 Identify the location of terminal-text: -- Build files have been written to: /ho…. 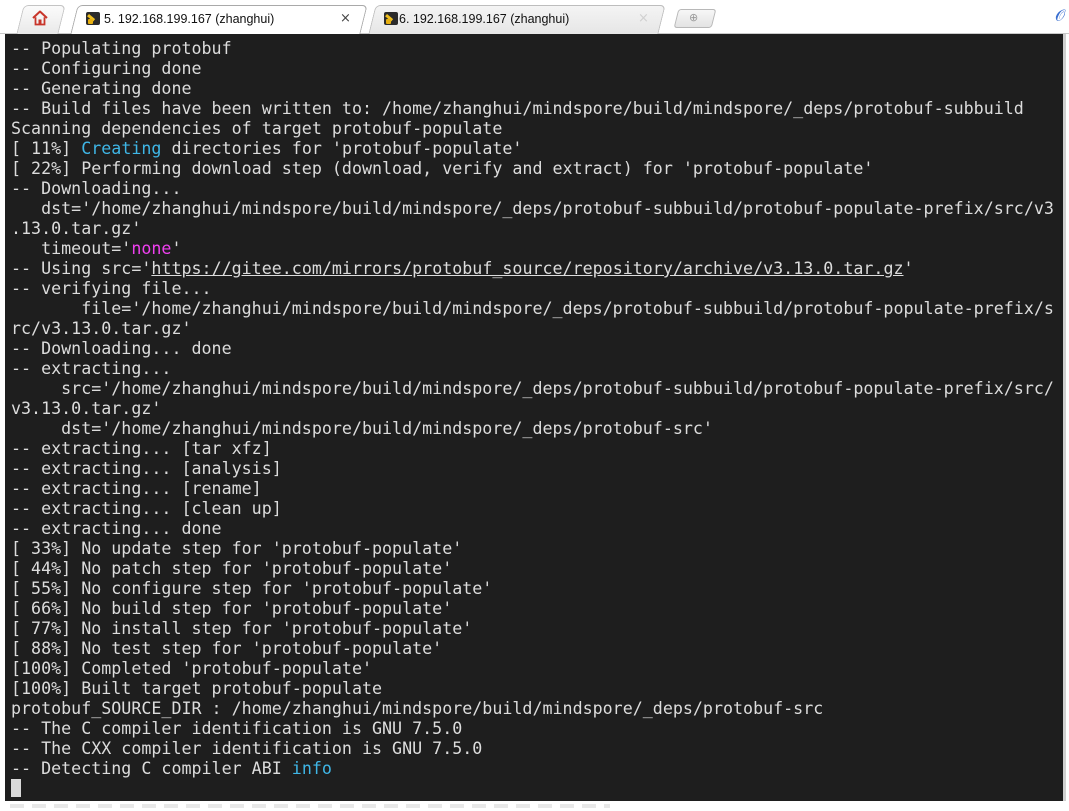
(517, 108).